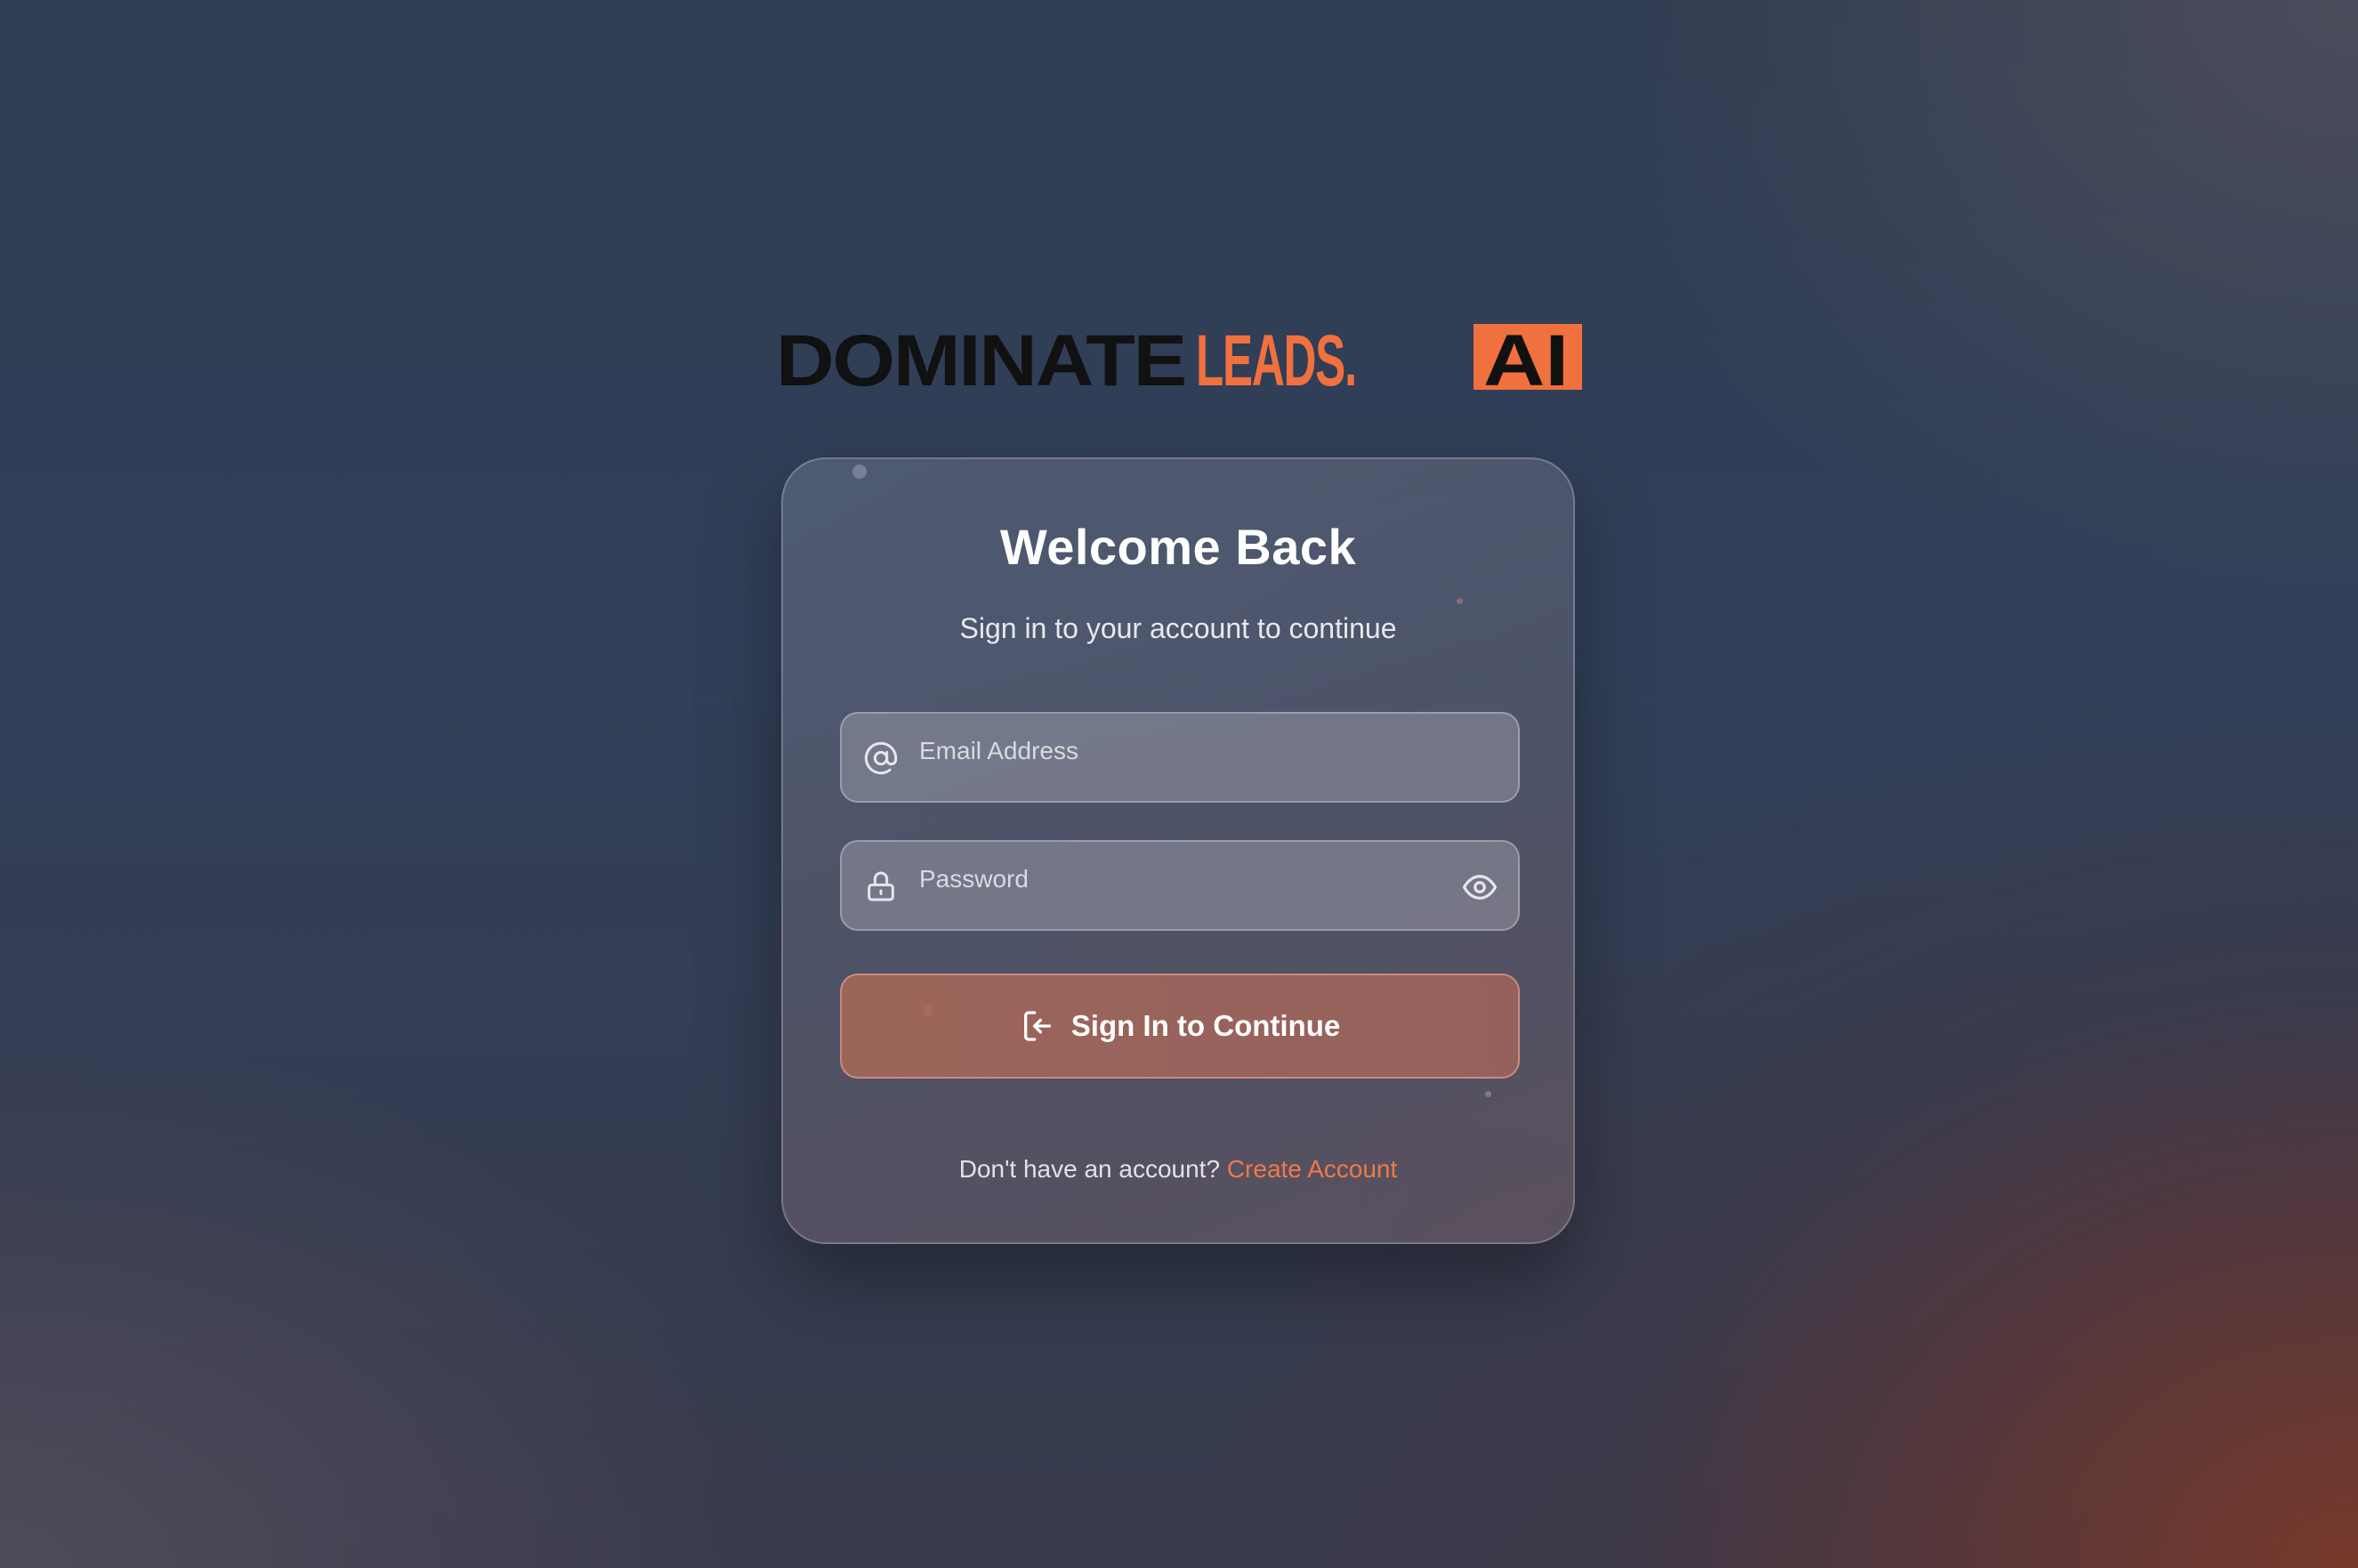 This screenshot has height=1568, width=2358. What do you see at coordinates (1526, 356) in the screenshot?
I see `logo-text-ai: AI` at bounding box center [1526, 356].